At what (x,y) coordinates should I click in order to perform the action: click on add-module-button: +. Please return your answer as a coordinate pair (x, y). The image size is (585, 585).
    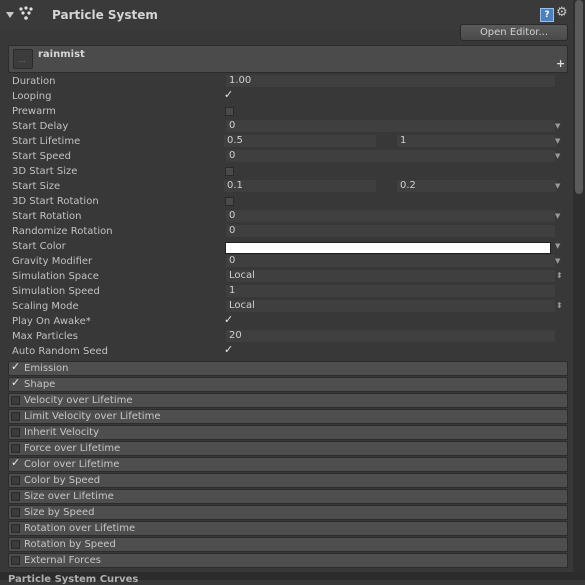
    Looking at the image, I should click on (560, 63).